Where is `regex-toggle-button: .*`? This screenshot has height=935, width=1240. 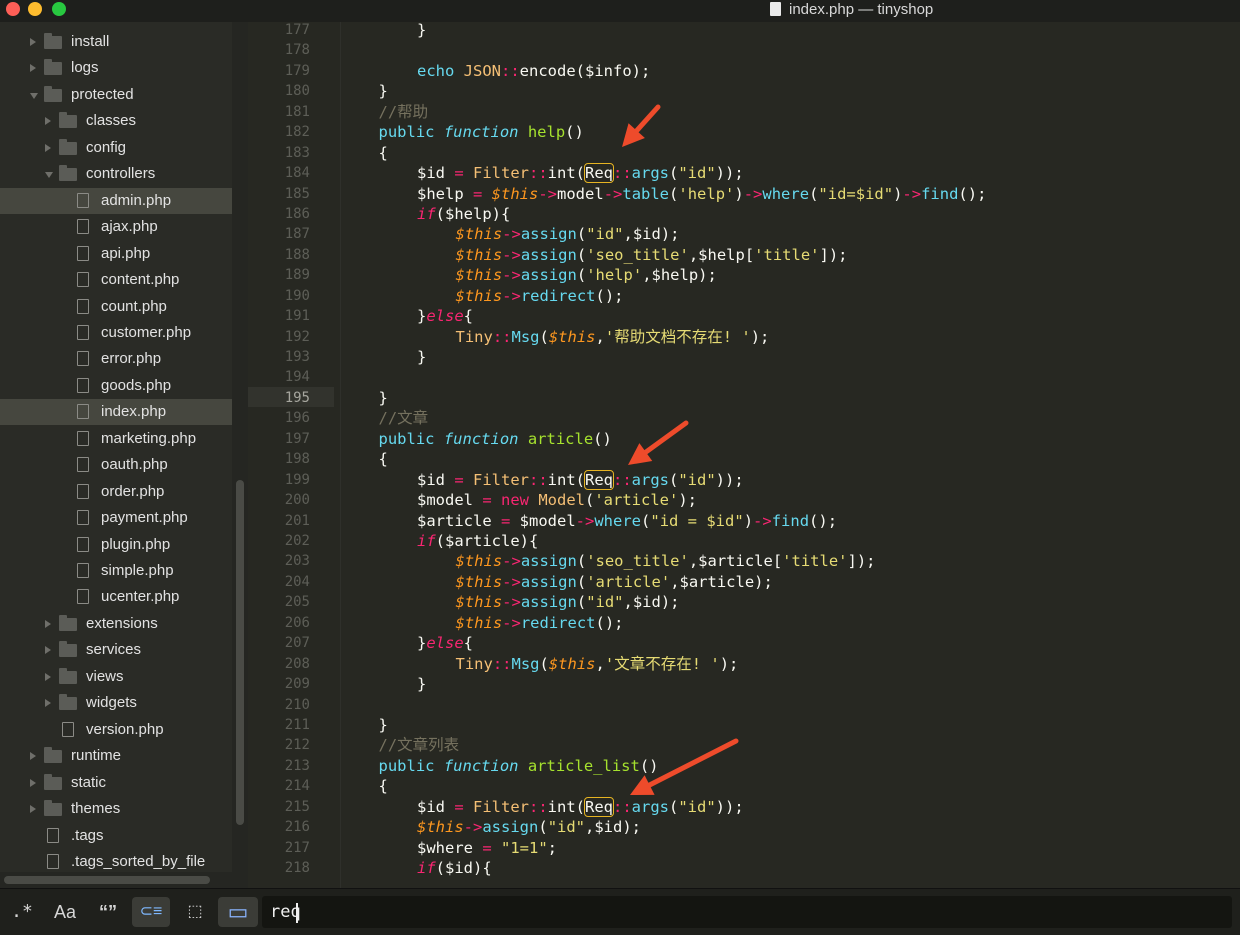 regex-toggle-button: .* is located at coordinates (22, 912).